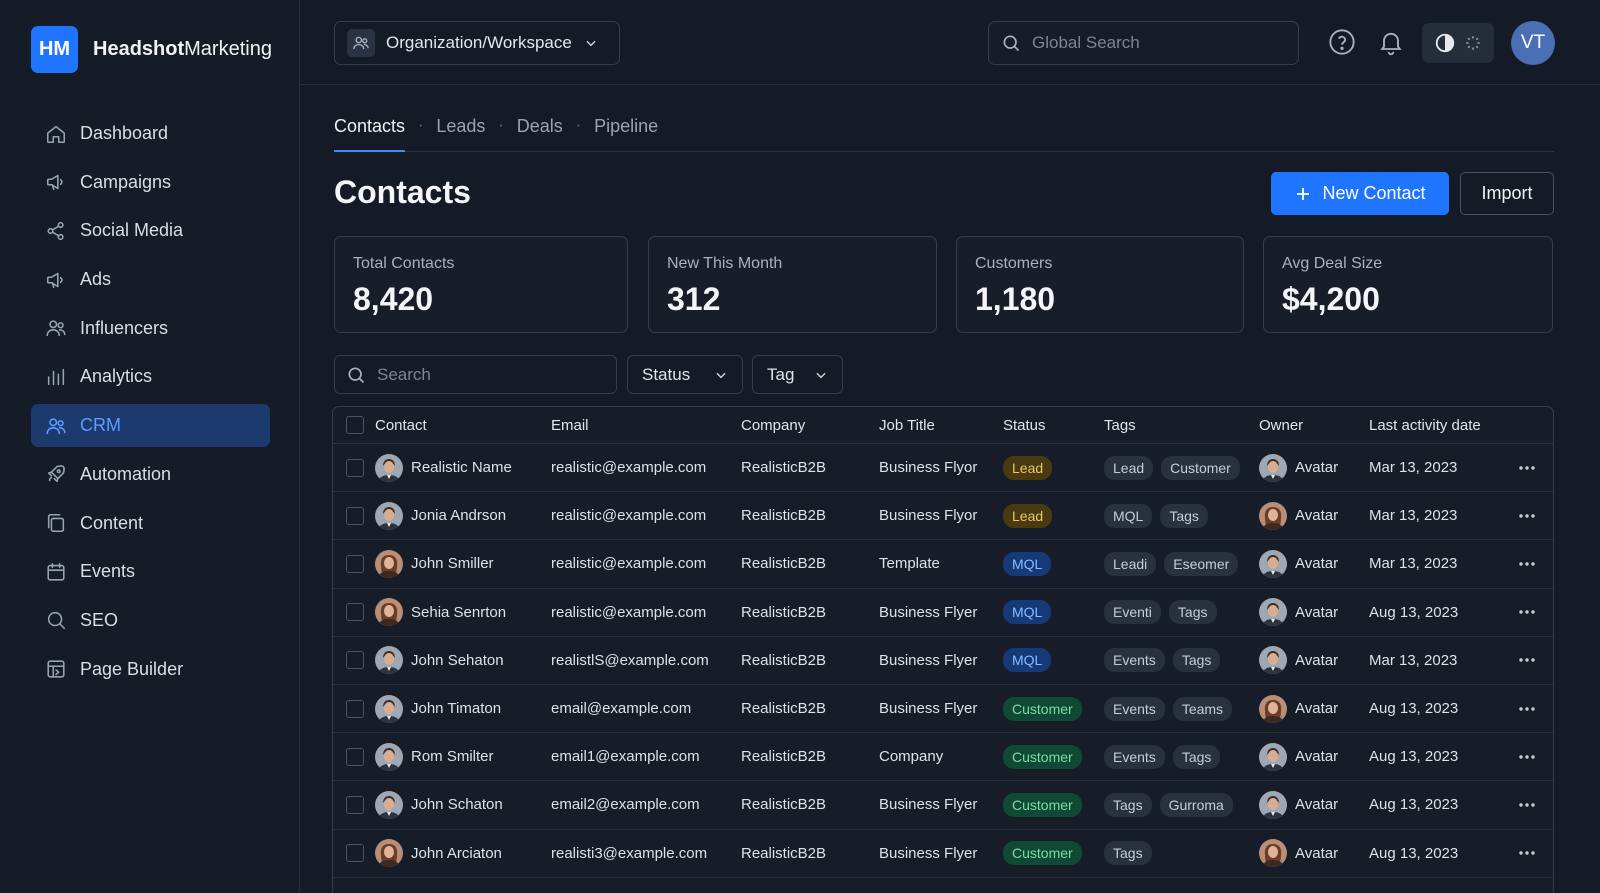 This screenshot has height=893, width=1600. I want to click on brand: HM HeadshotMarketing, so click(151, 49).